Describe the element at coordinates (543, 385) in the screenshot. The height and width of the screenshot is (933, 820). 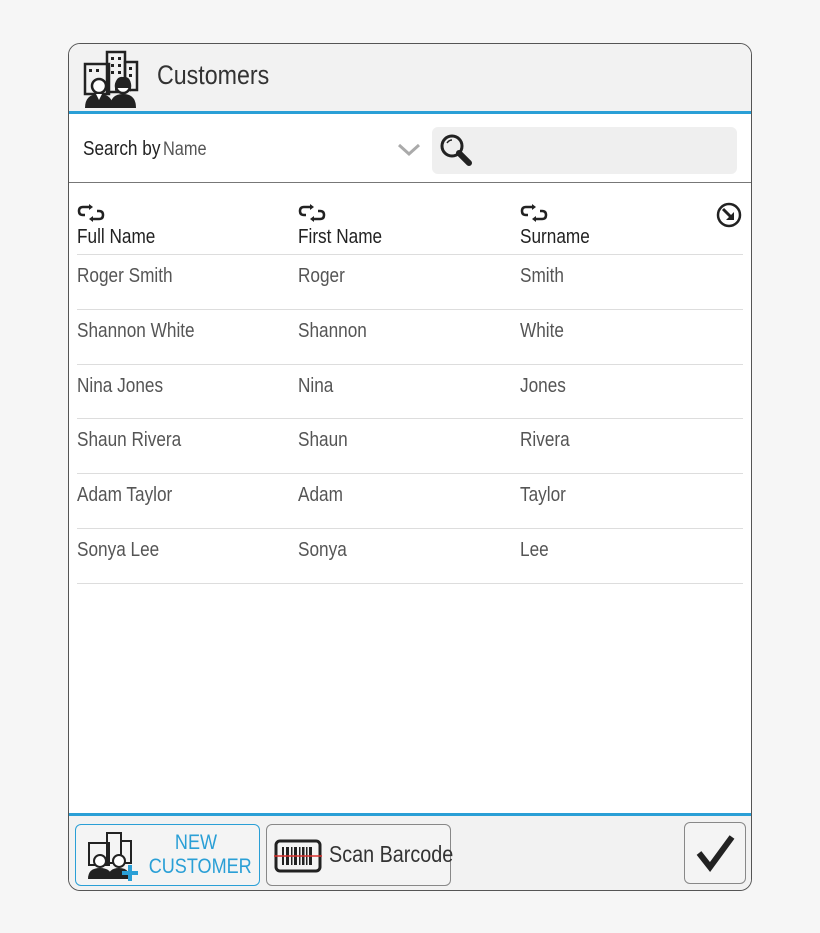
I see `surname-cell: Jones` at that location.